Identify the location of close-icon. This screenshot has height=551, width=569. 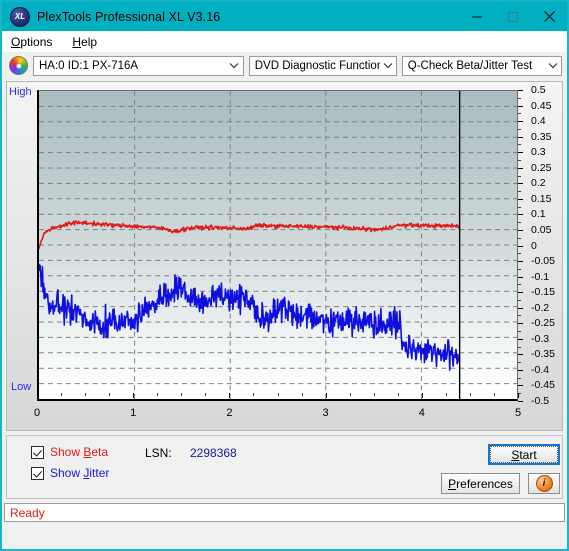
(549, 16).